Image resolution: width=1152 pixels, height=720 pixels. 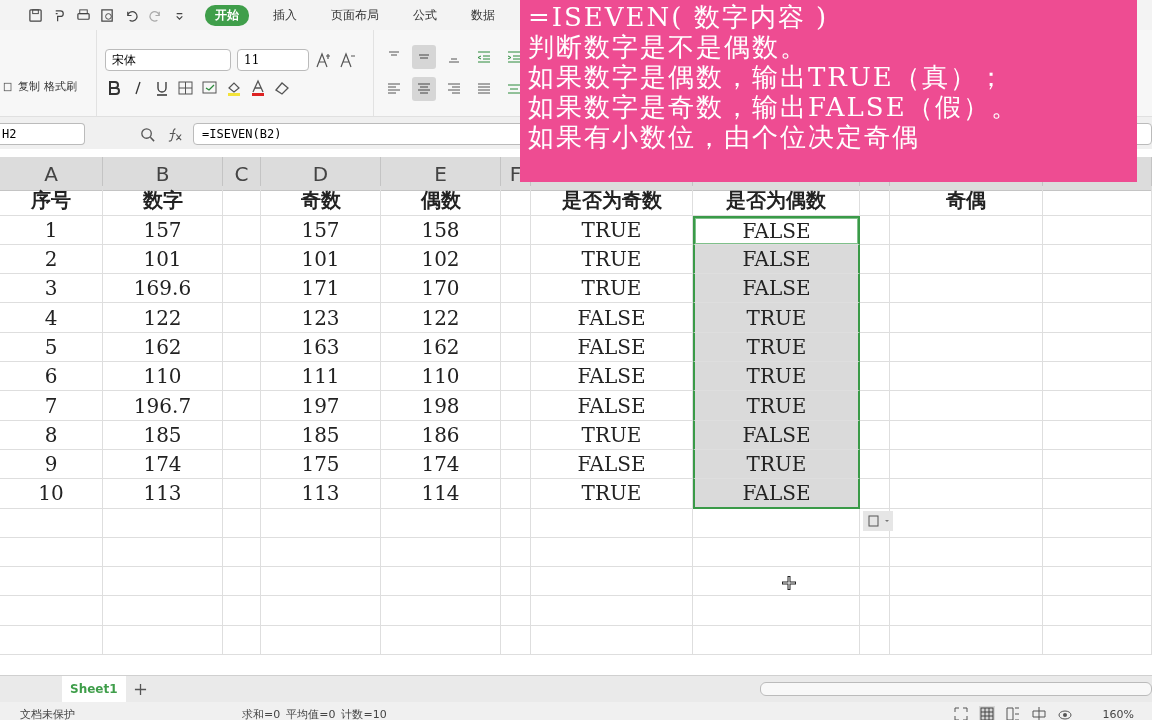 I want to click on table-cell: 163, so click(x=321, y=347).